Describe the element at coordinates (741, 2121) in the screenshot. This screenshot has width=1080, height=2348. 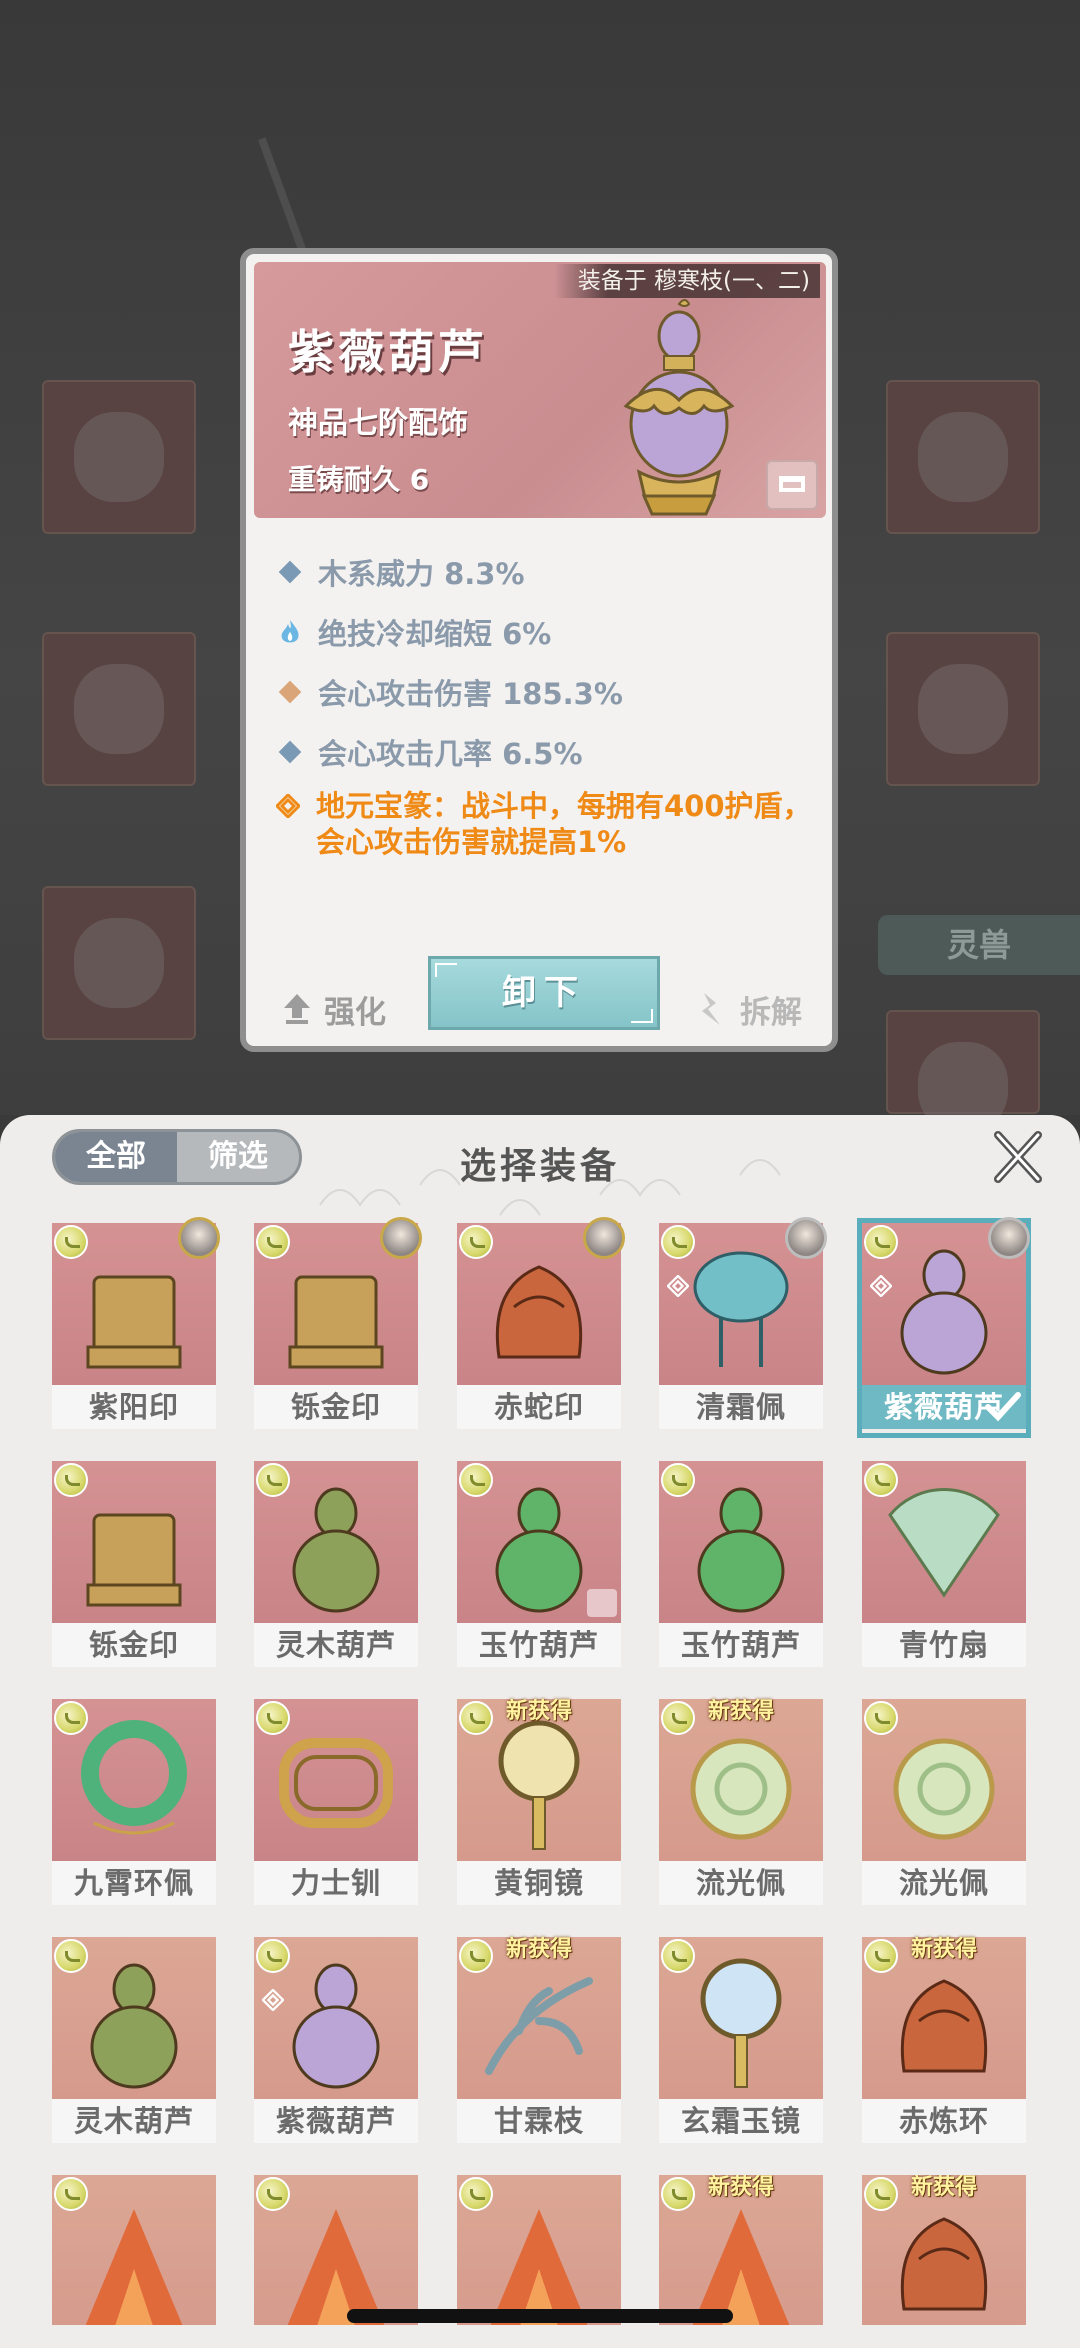
I see `equipment-name: 玄霜玉镜` at that location.